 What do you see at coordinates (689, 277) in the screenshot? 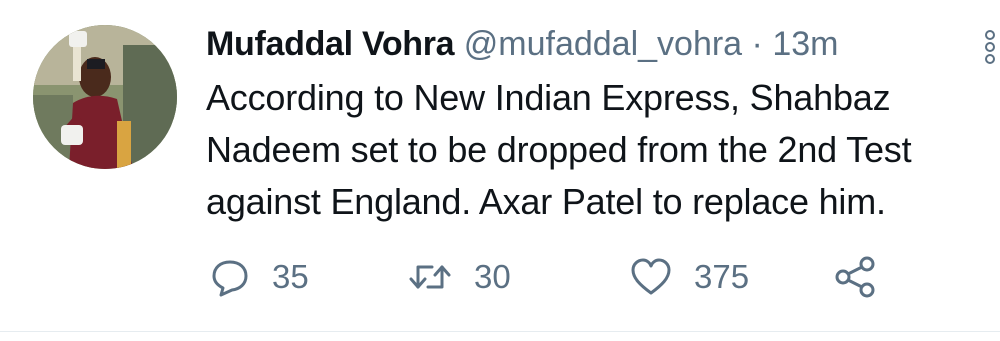
I see `like-button: 375` at bounding box center [689, 277].